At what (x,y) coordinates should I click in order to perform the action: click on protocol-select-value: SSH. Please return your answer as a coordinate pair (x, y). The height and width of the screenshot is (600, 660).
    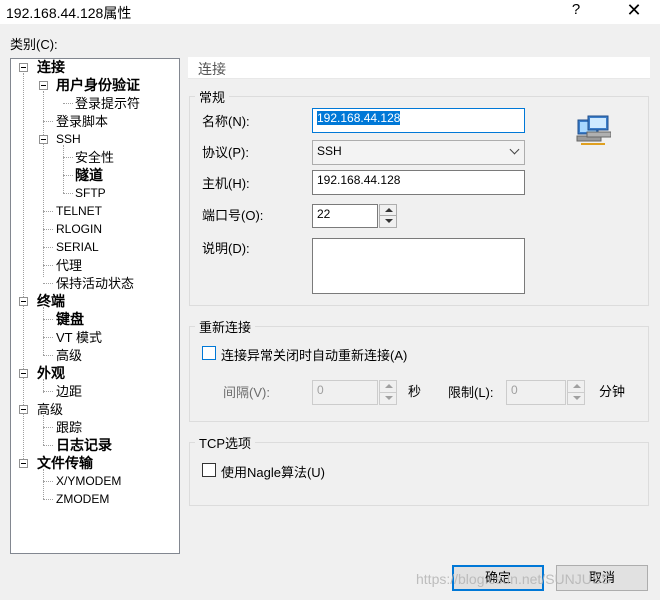
    Looking at the image, I should click on (329, 151).